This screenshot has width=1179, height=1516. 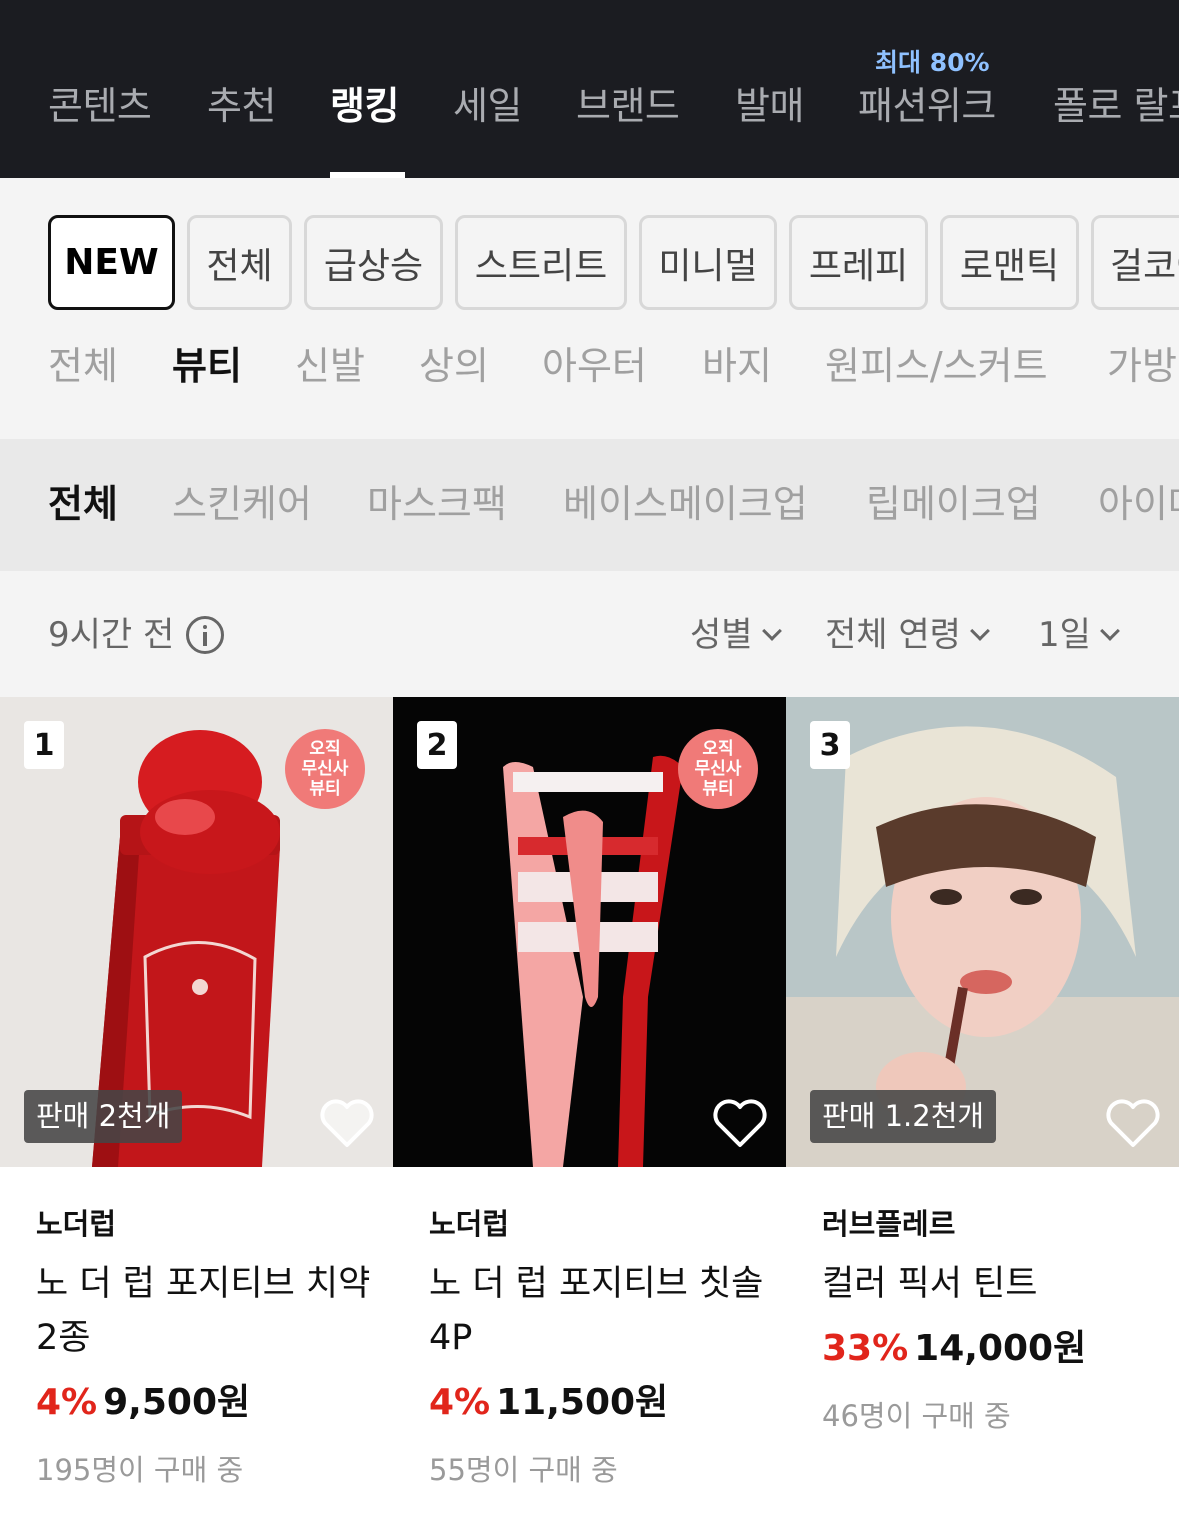 What do you see at coordinates (685, 504) in the screenshot?
I see `subcategory-base-makeup: 베이스메이크업` at bounding box center [685, 504].